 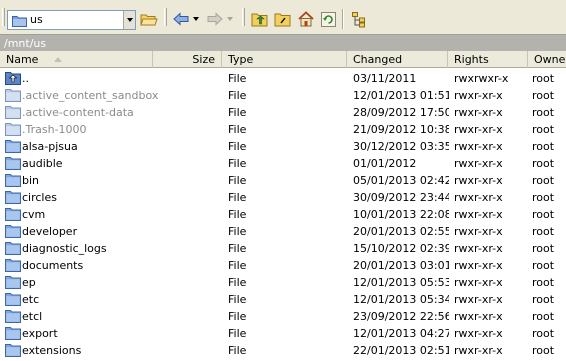 I want to click on folder-open-icon, so click(x=149, y=19).